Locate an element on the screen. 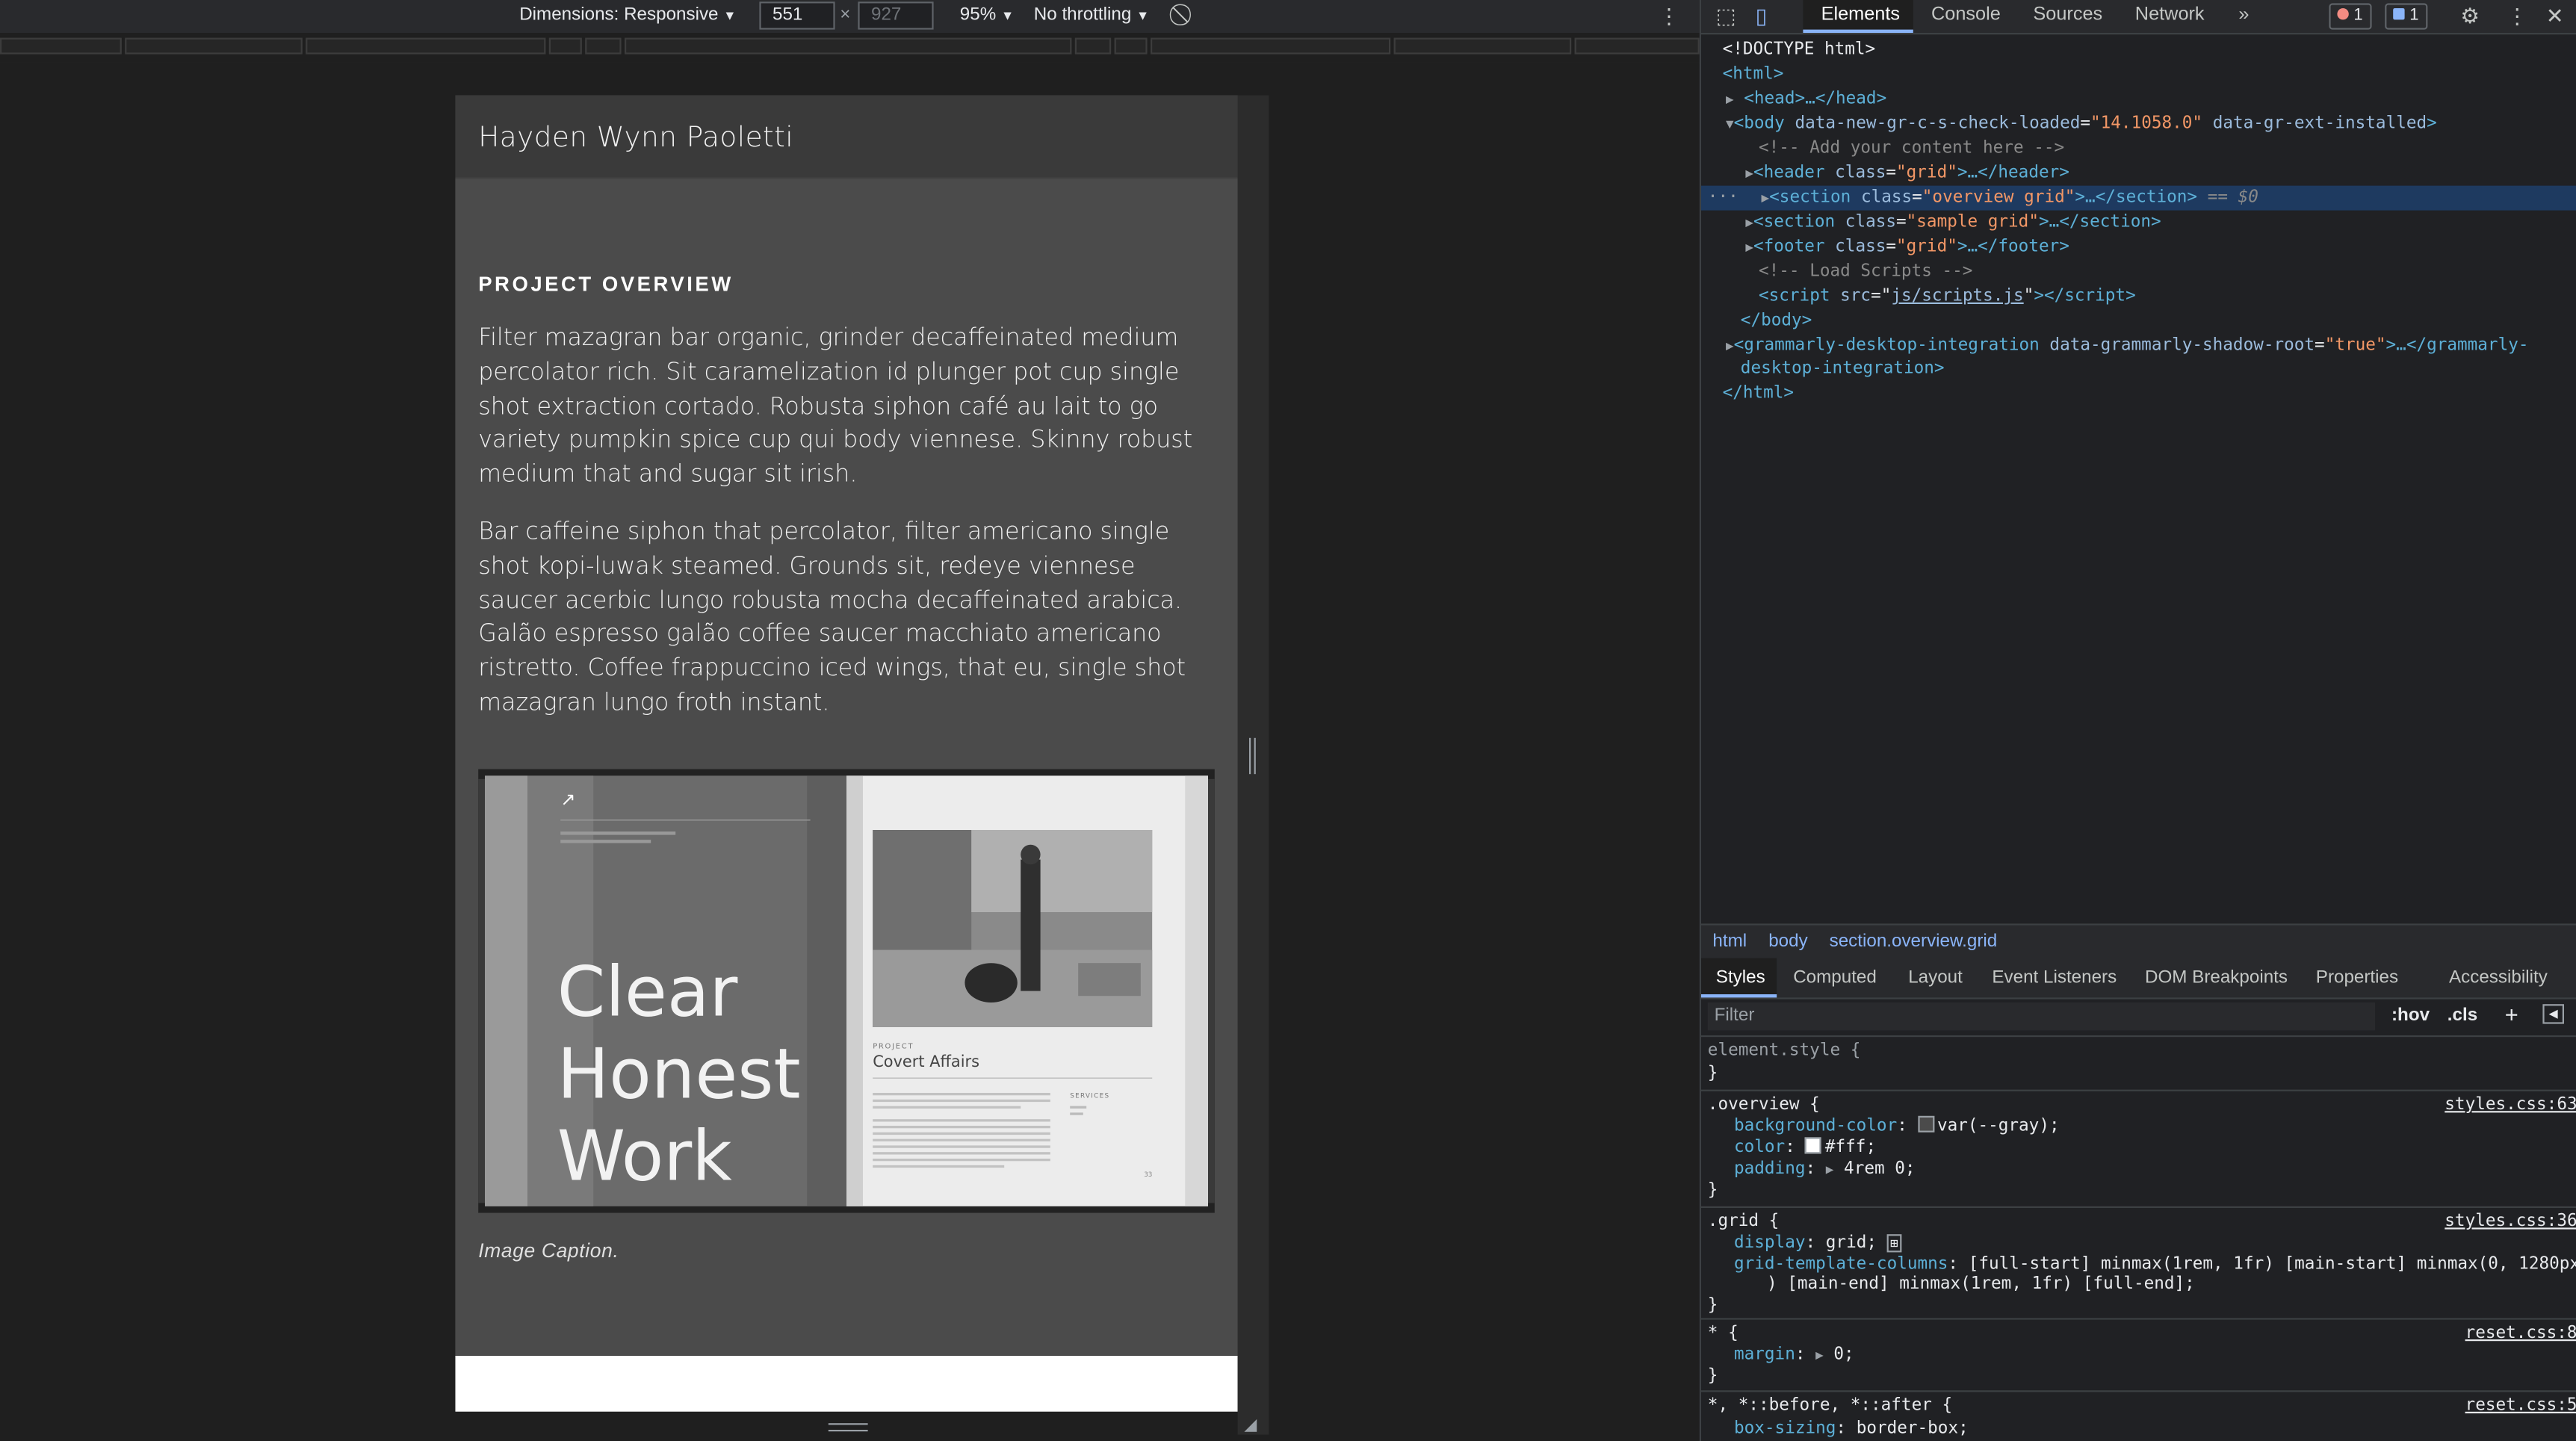  tab-styles: Styles is located at coordinates (1740, 978).